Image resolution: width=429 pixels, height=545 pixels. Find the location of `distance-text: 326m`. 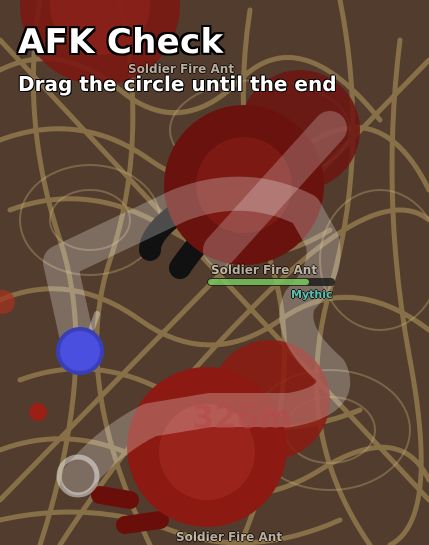

distance-text: 326m is located at coordinates (242, 417).